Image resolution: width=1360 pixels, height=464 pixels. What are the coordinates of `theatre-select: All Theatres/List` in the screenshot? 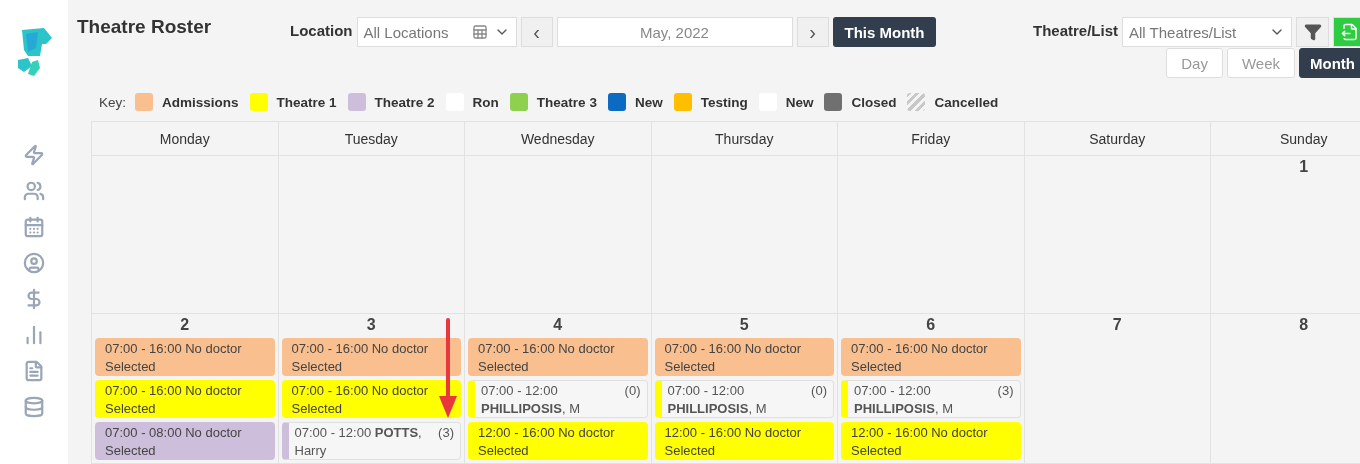 It's located at (1207, 32).